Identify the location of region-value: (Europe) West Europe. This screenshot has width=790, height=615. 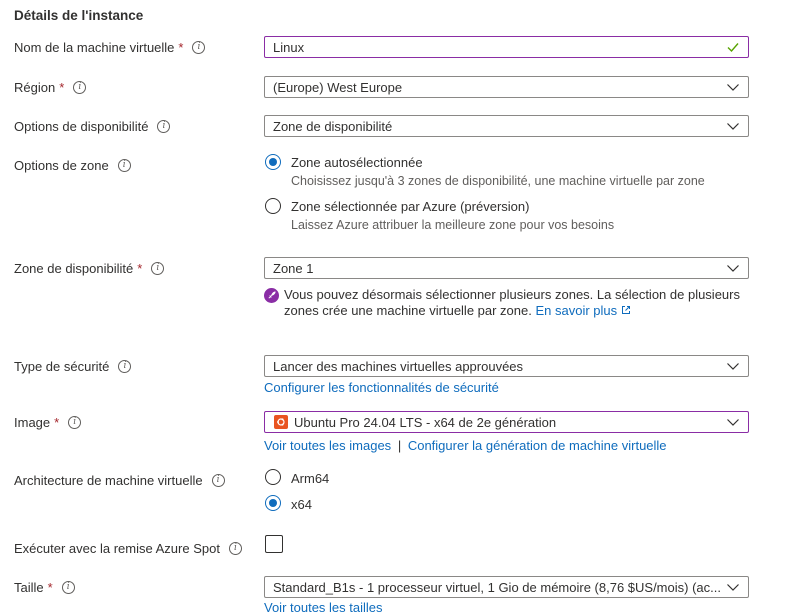
(338, 87).